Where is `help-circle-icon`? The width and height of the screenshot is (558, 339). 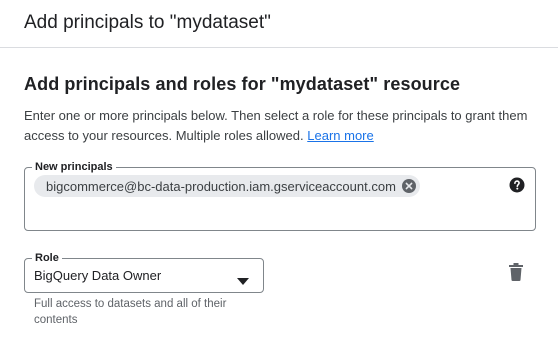
help-circle-icon is located at coordinates (517, 185).